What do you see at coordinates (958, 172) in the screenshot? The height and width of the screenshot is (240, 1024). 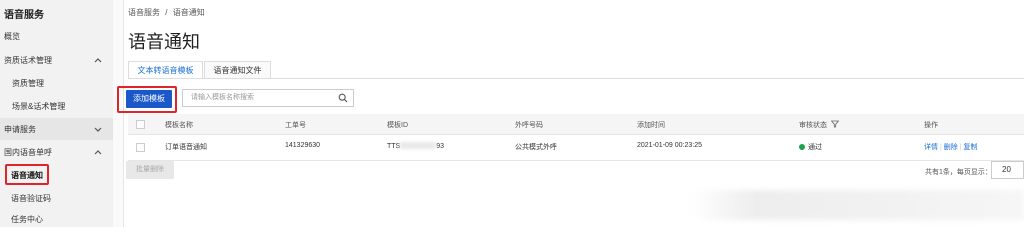 I see `pager-summary: 共有1条，每页显示：` at bounding box center [958, 172].